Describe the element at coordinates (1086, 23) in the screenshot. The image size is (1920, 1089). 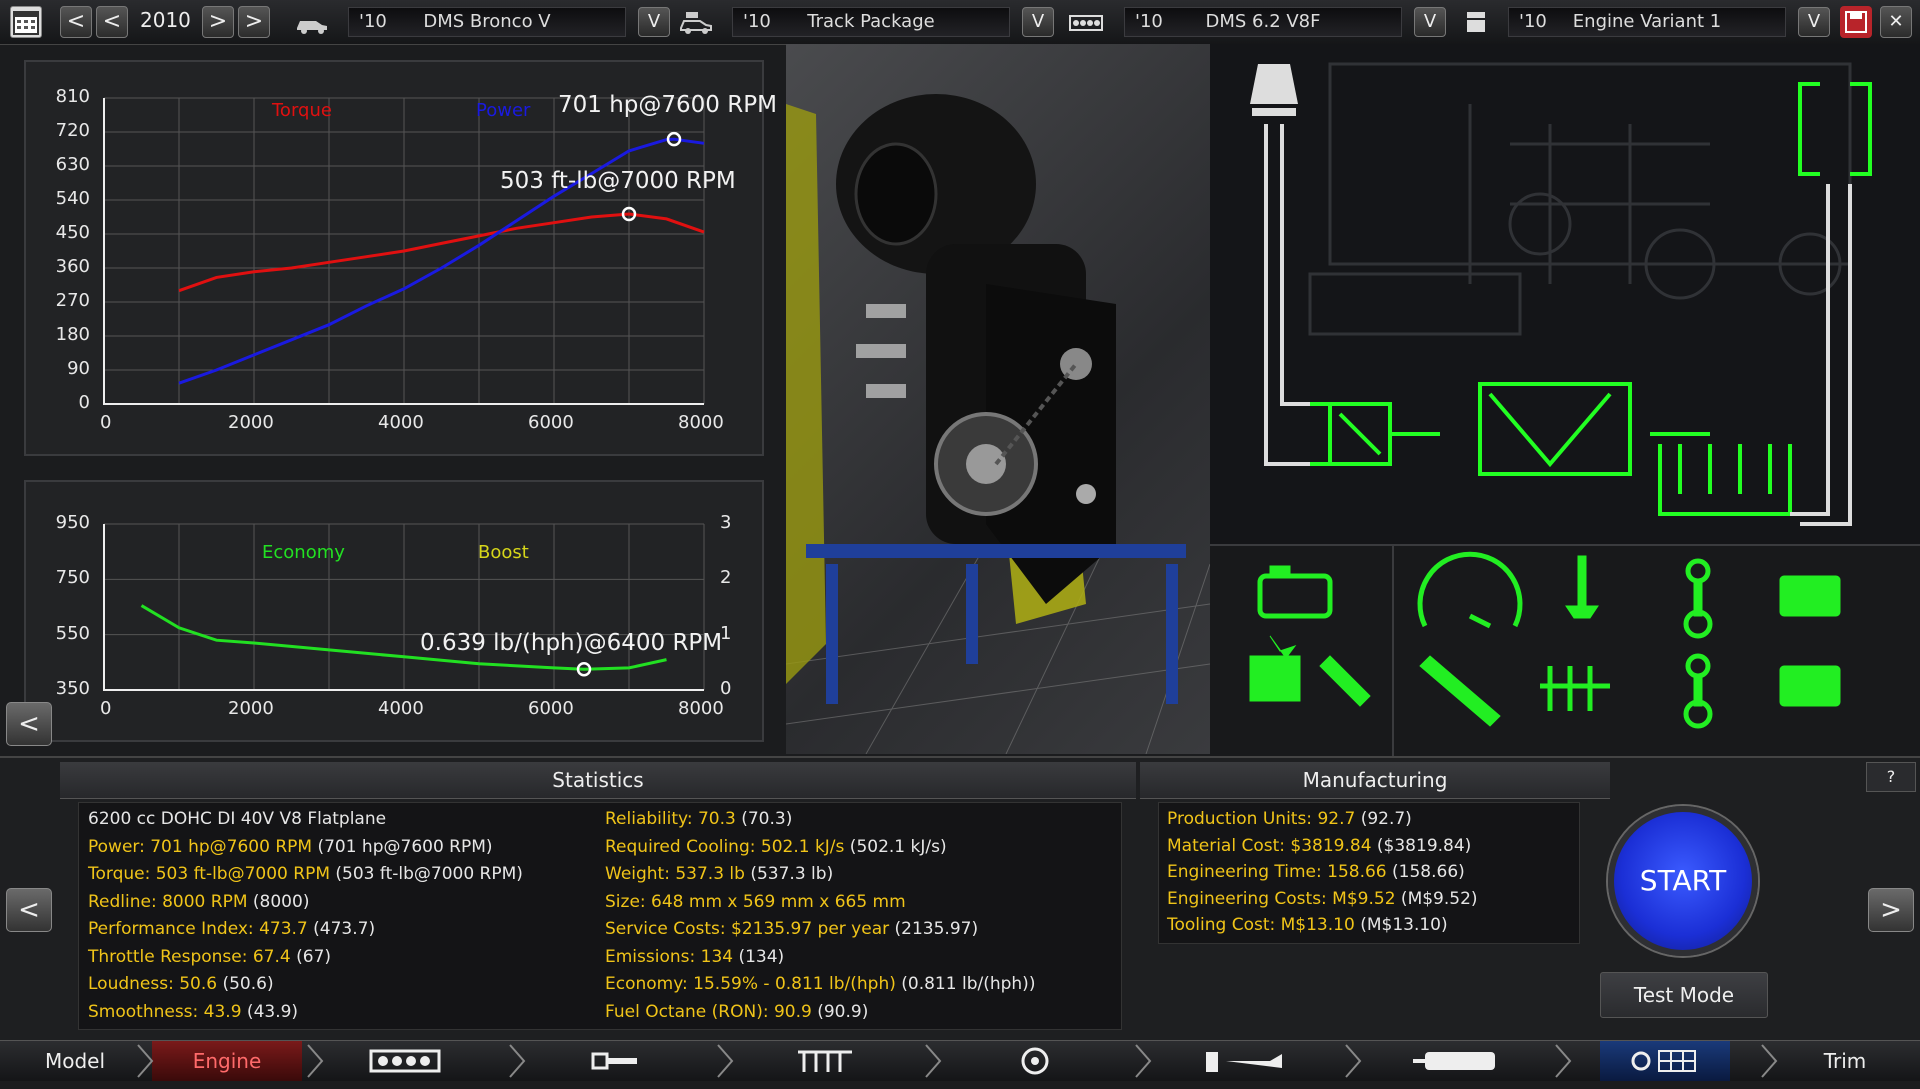
I see `engine-block-icon` at that location.